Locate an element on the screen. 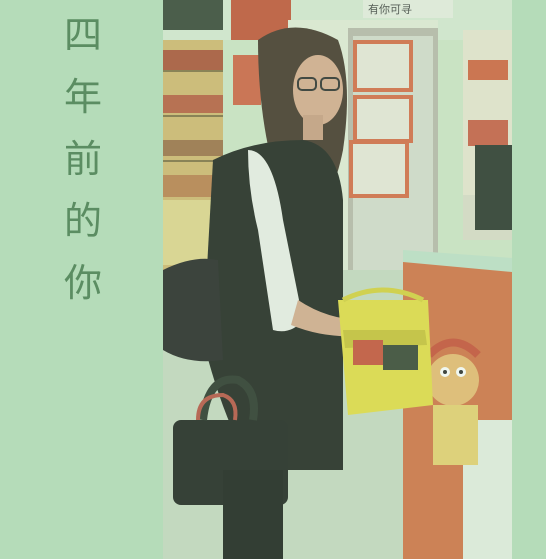  title-char-4: 的 is located at coordinates (82, 221).